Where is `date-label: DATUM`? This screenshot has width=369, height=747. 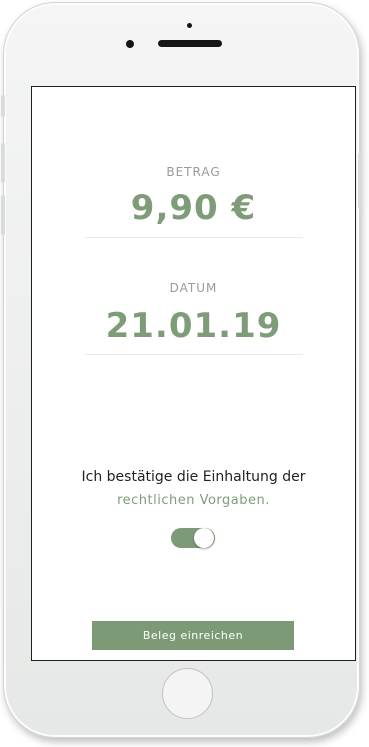
date-label: DATUM is located at coordinates (193, 288).